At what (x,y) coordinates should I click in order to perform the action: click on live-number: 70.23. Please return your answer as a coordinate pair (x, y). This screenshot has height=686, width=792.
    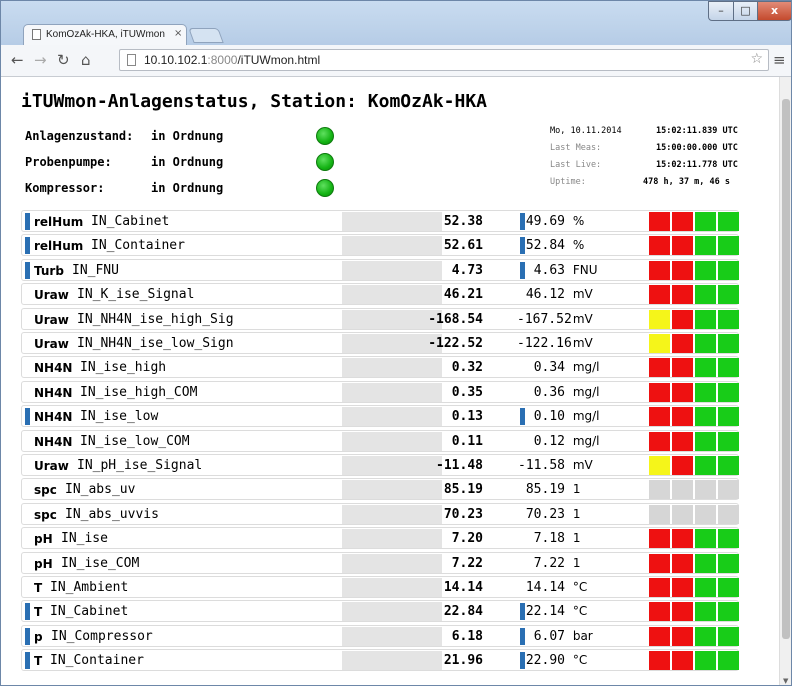
    Looking at the image, I should click on (545, 514).